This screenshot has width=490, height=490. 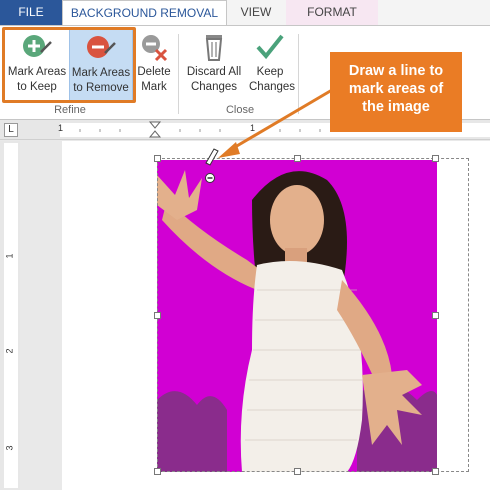 I want to click on ruler-strip, so click(x=11, y=315).